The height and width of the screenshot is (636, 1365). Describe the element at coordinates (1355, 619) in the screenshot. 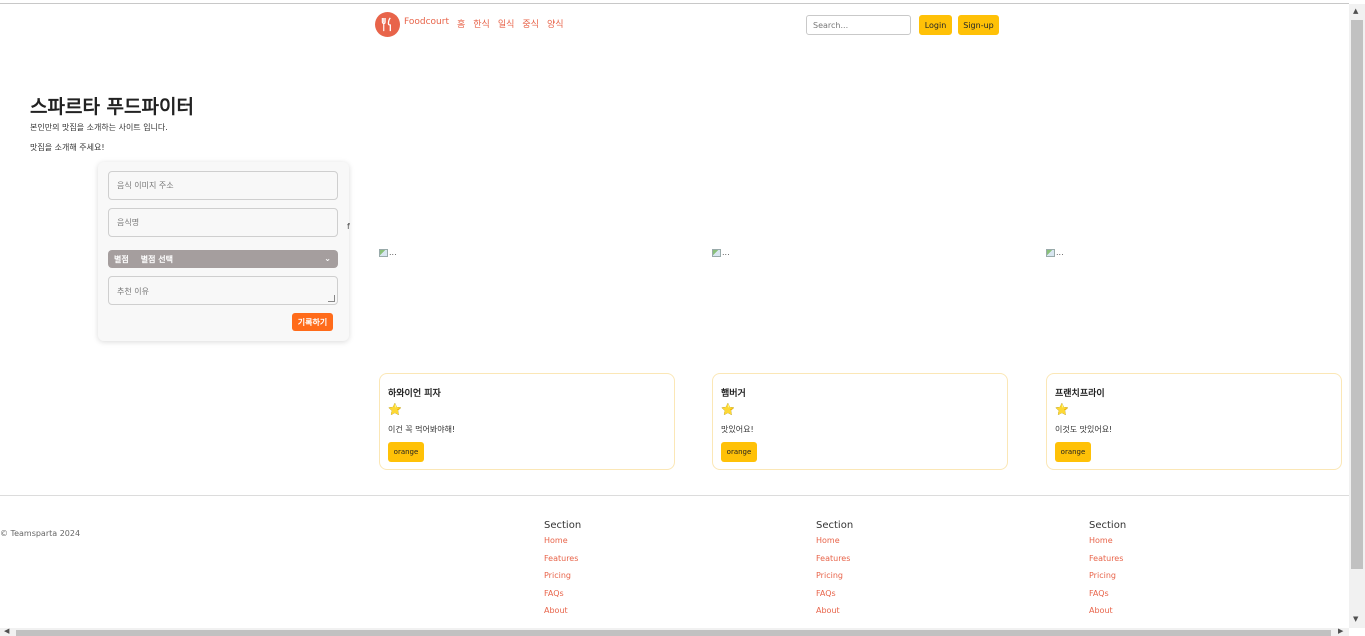

I see `scroll-down-icon: ▼` at that location.